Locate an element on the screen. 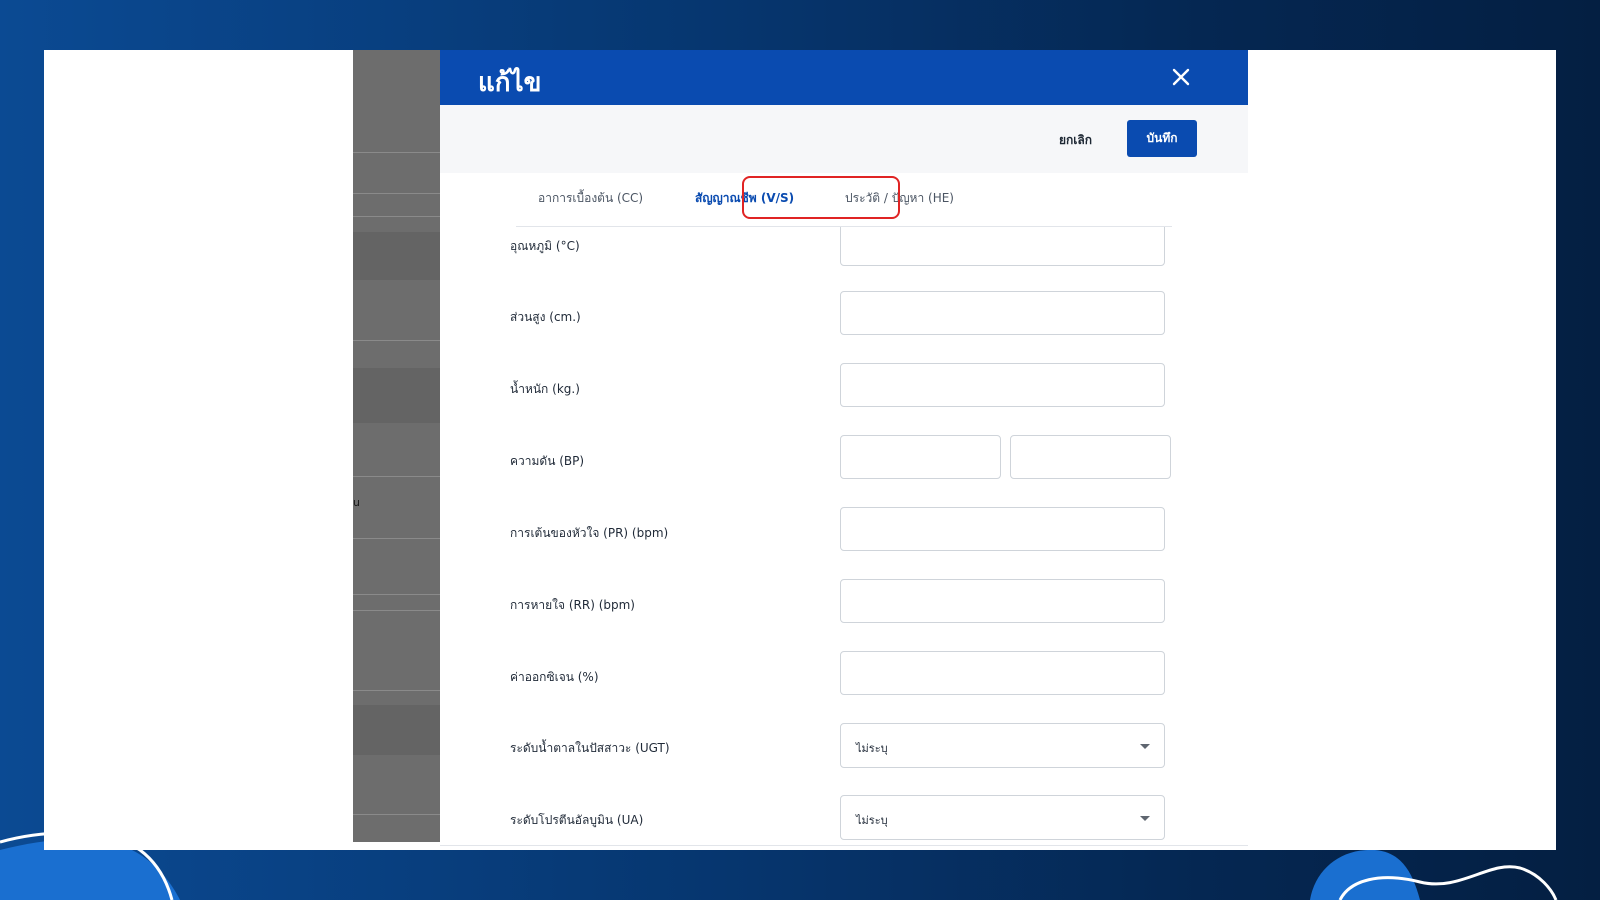 Image resolution: width=1600 pixels, height=900 pixels. tab-chief-complaint: อาการเบื้องต้น (CC) is located at coordinates (590, 198).